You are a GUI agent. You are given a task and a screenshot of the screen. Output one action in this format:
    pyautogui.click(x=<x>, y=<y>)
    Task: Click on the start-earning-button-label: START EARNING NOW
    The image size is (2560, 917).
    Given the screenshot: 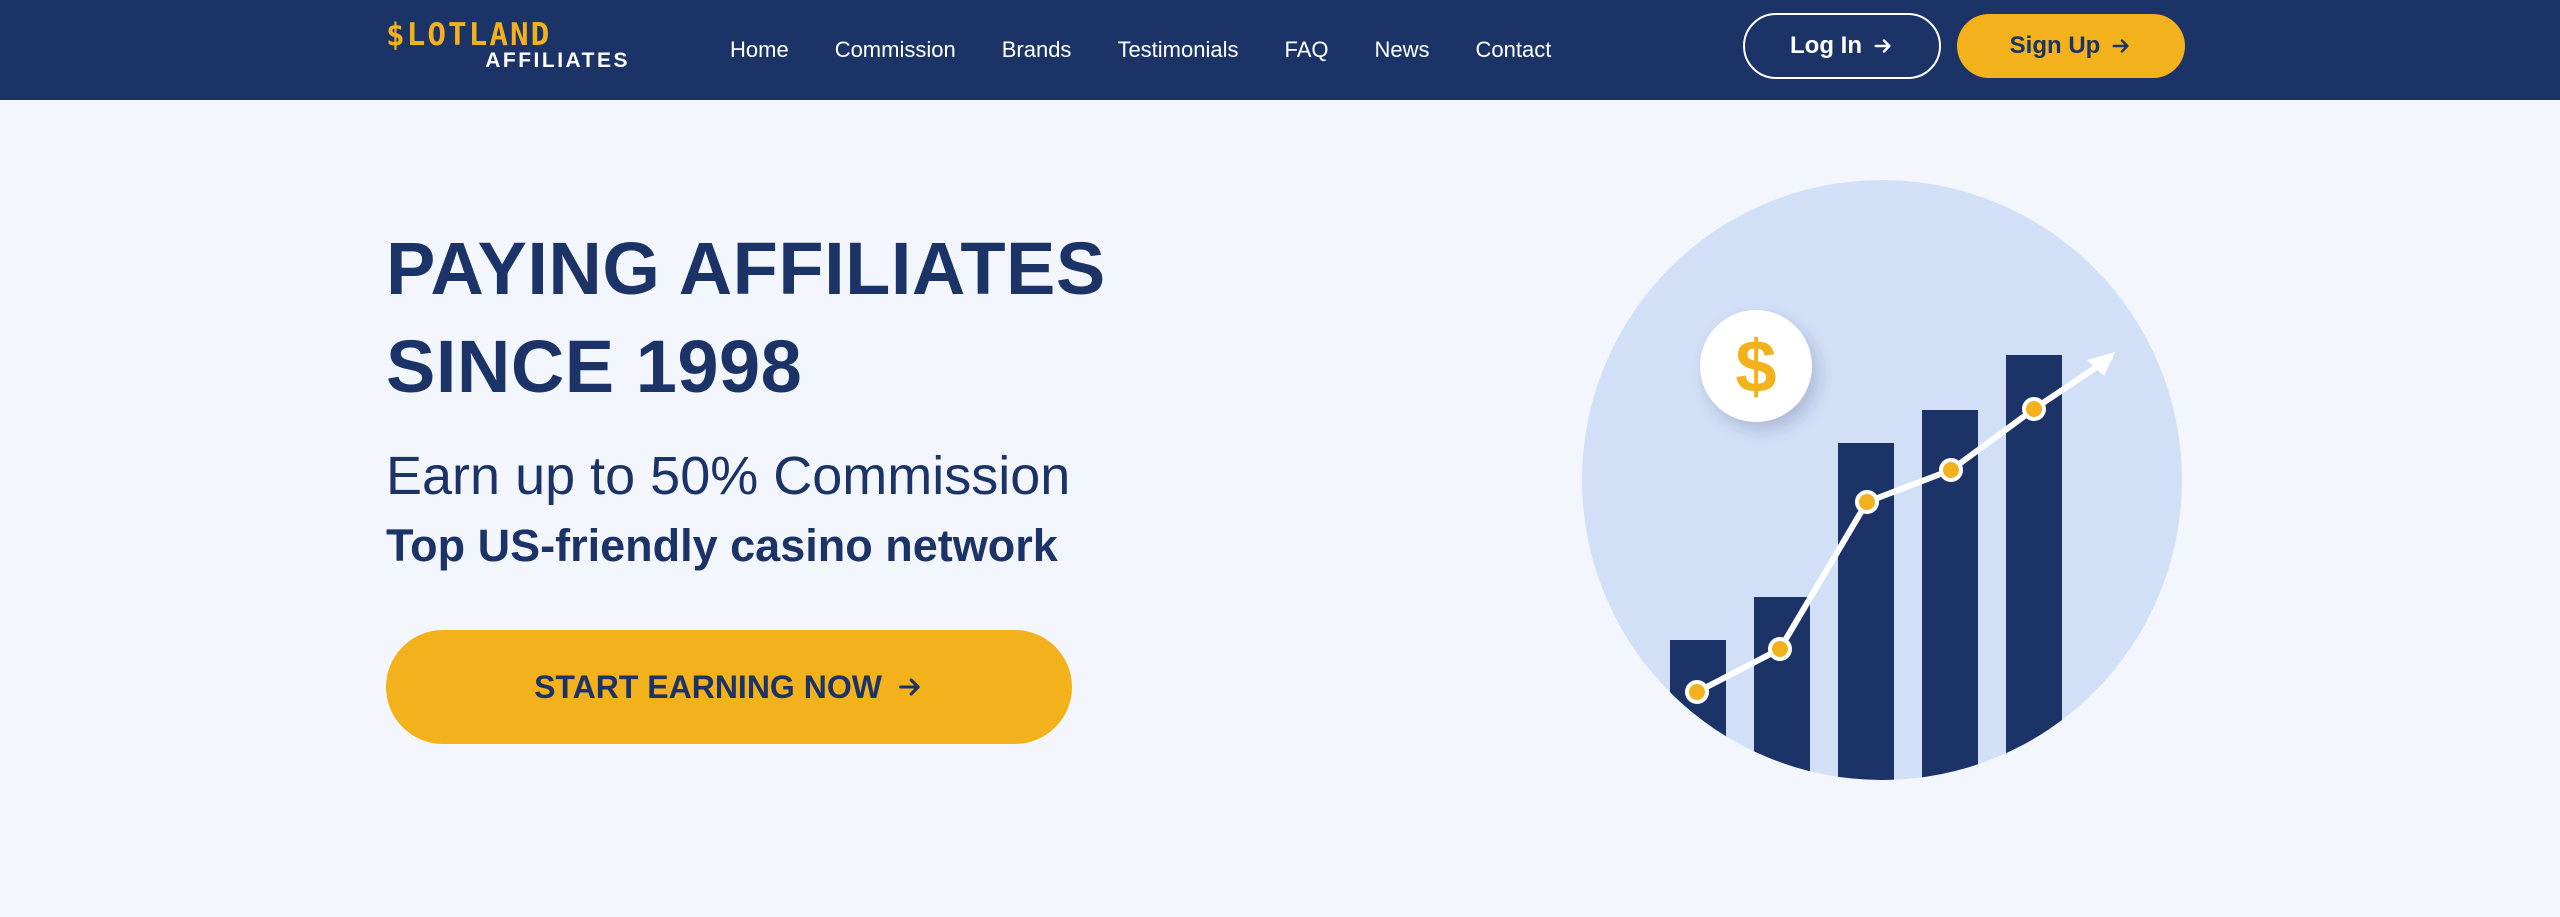 What is the action you would take?
    pyautogui.click(x=708, y=686)
    